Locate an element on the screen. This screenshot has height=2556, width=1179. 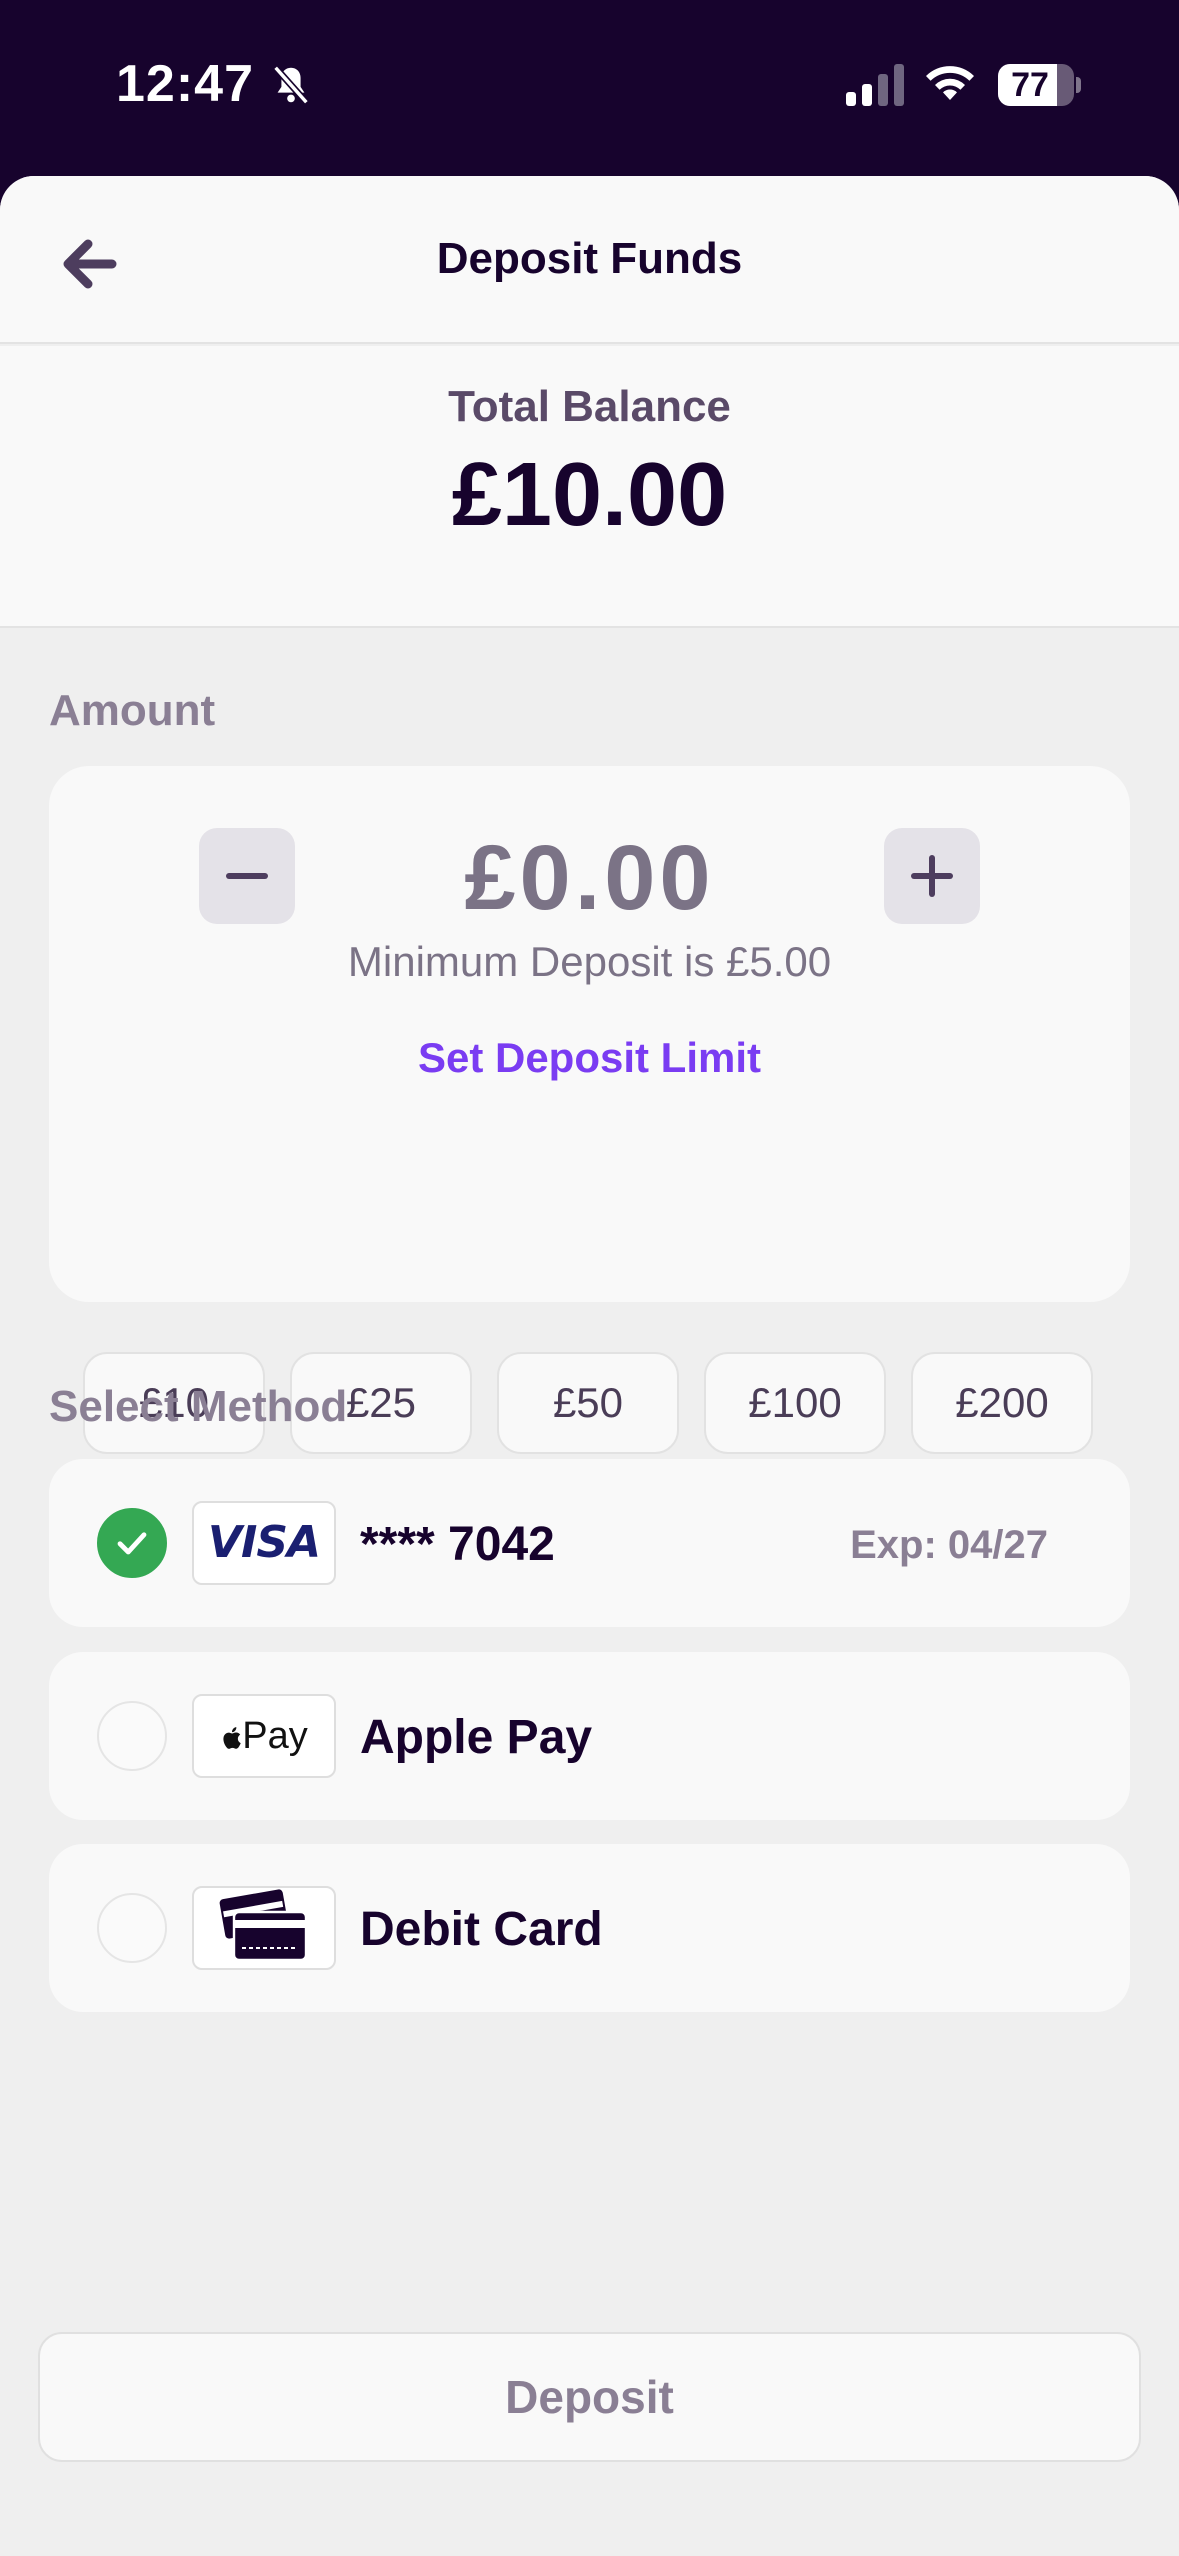
status-time: 12:47 is located at coordinates (185, 84).